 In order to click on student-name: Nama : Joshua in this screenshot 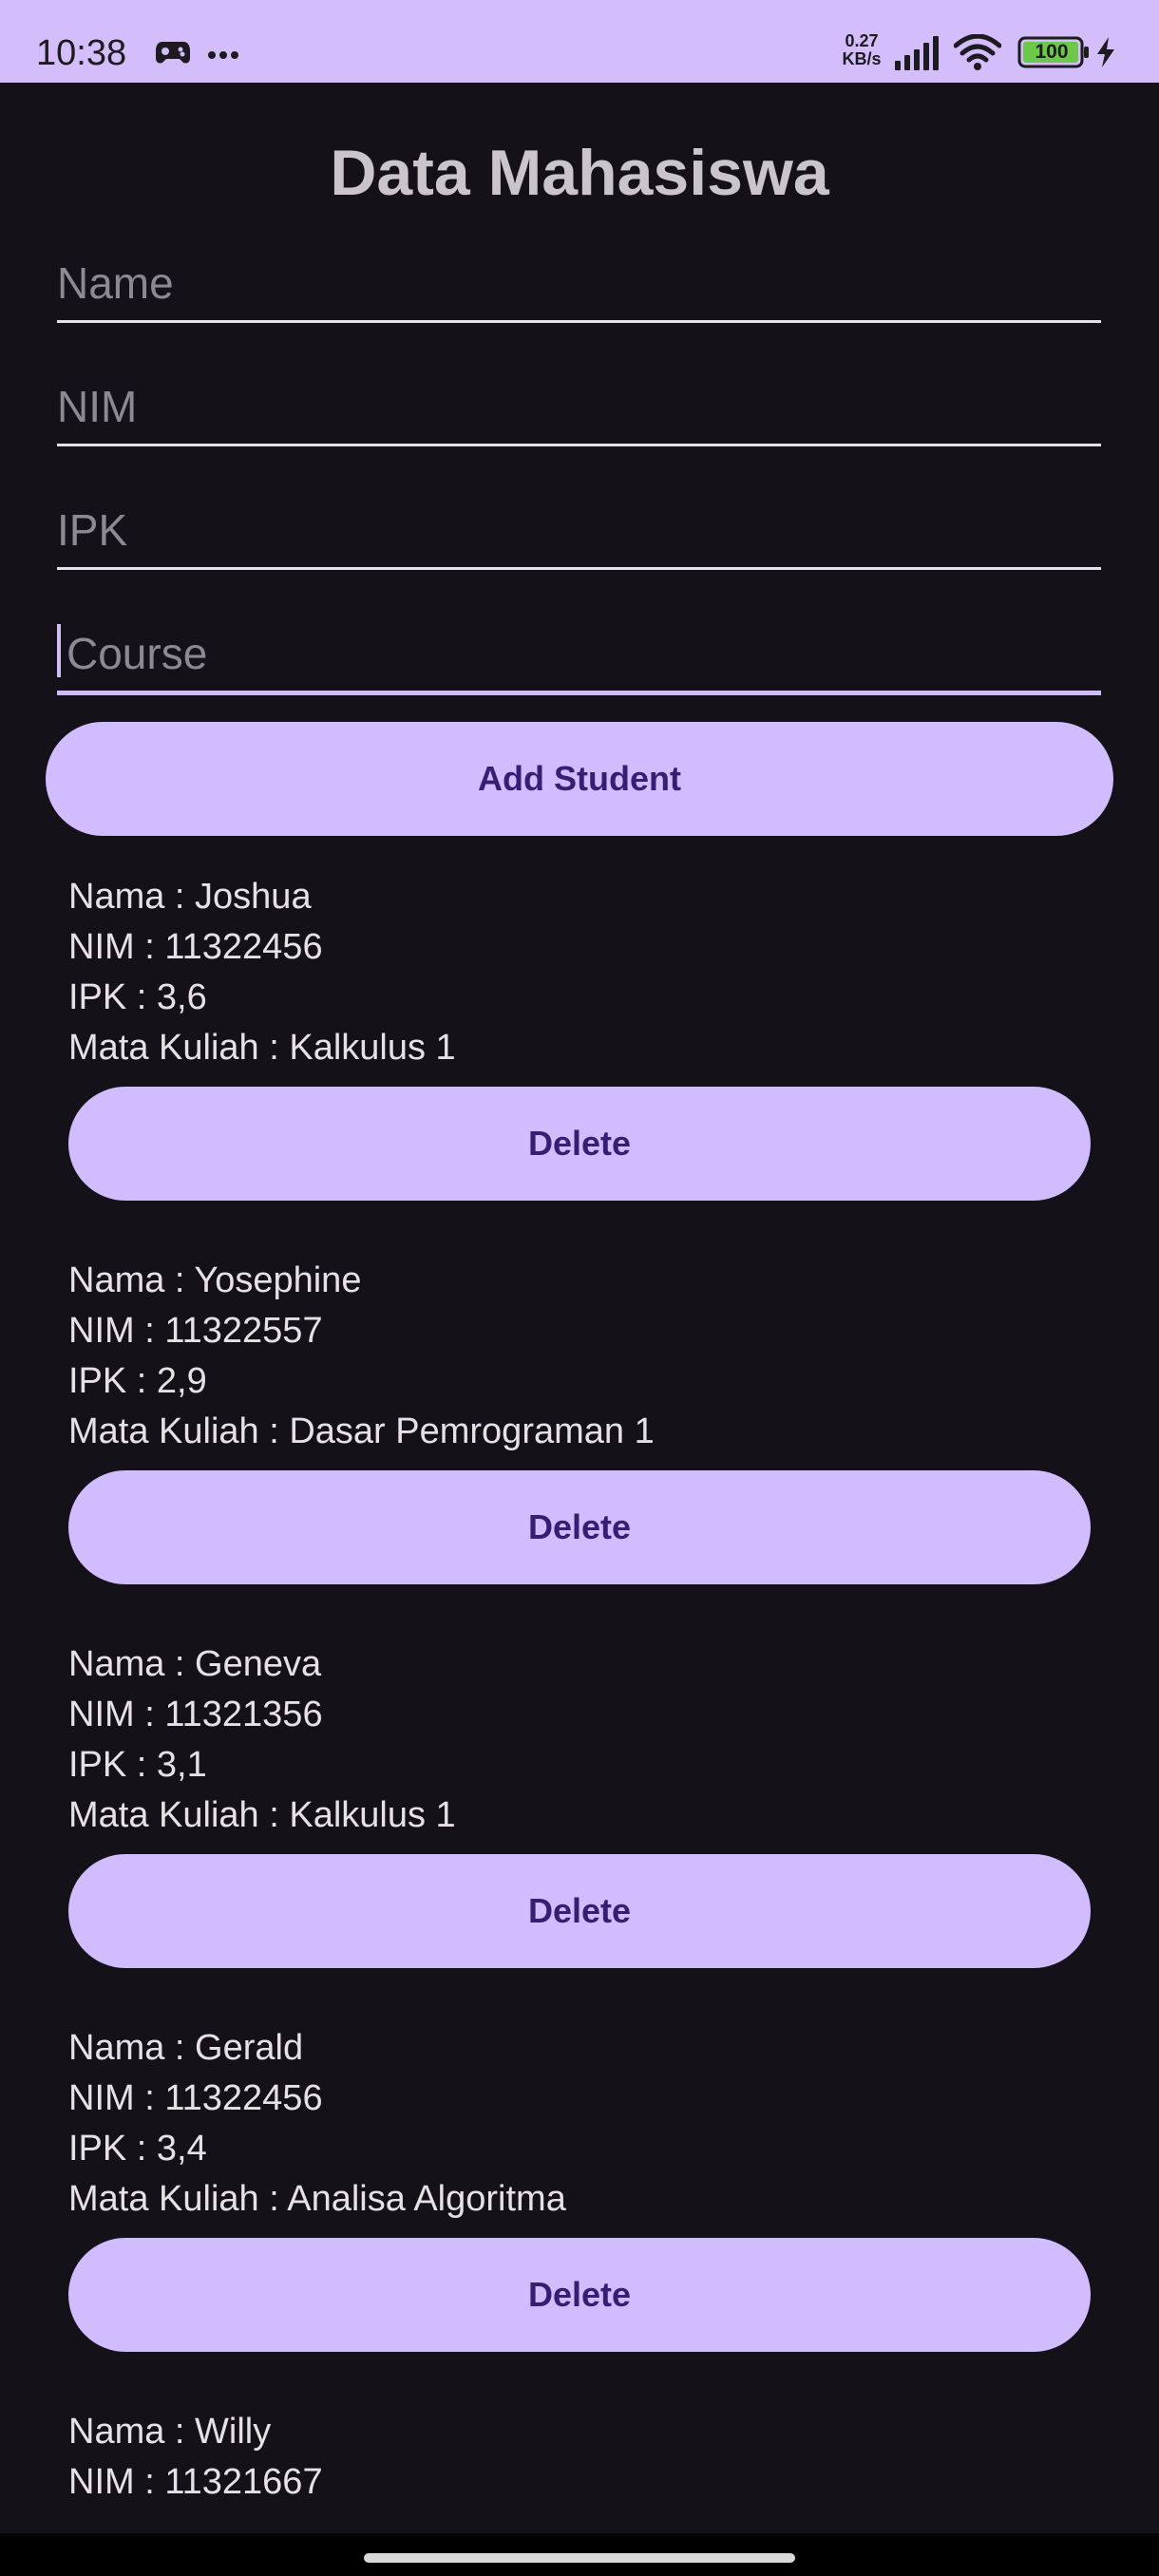, I will do `click(190, 897)`.